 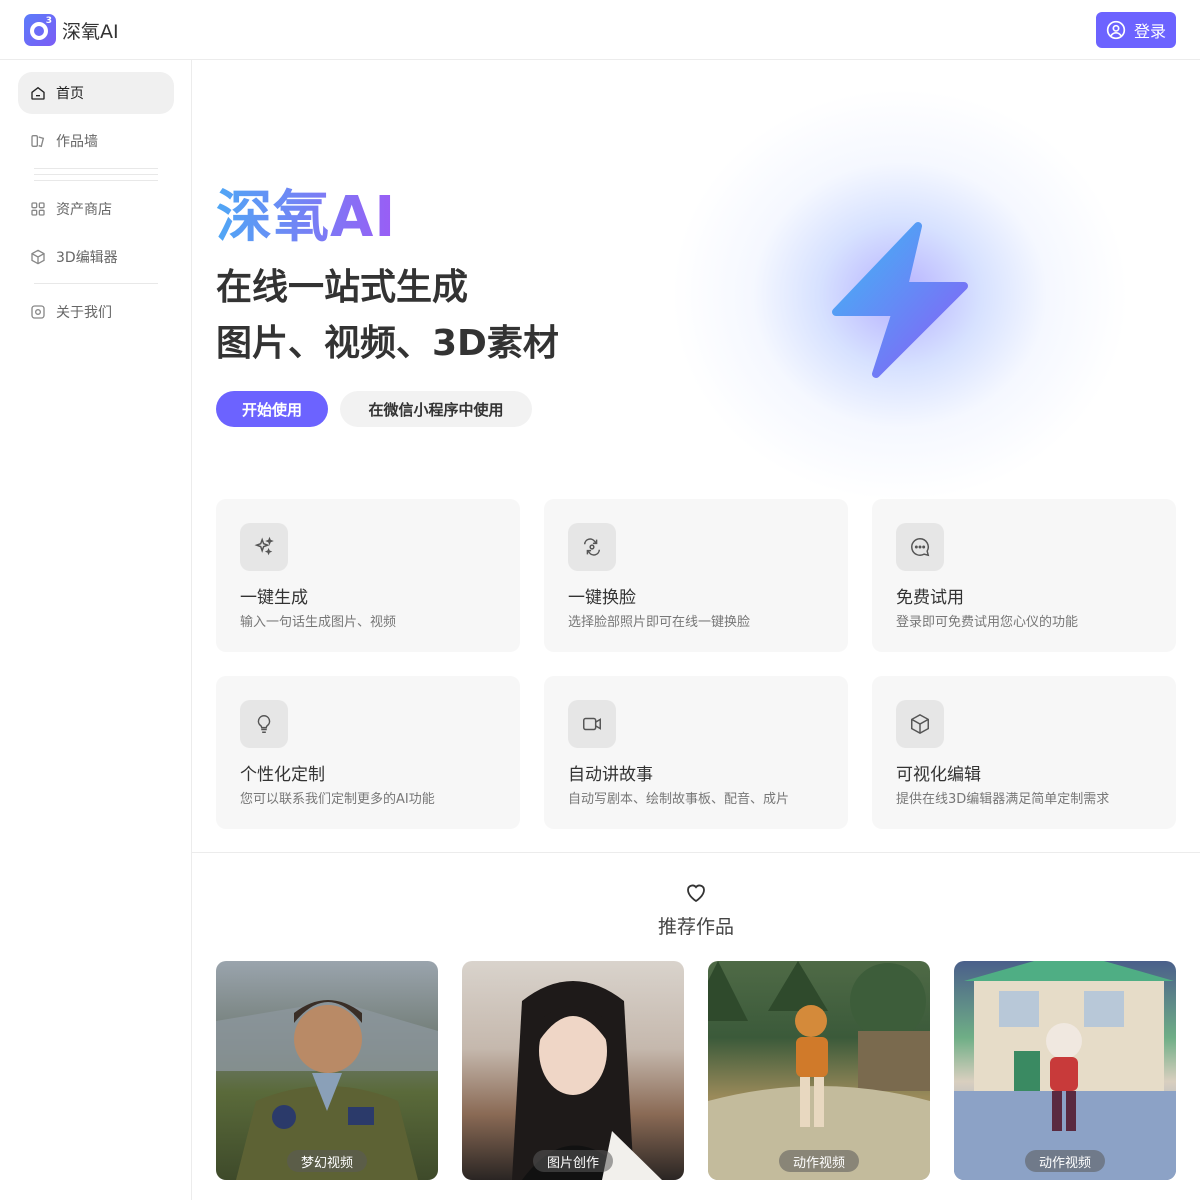 What do you see at coordinates (84, 313) in the screenshot?
I see `sidebar-item-label: 关于我们` at bounding box center [84, 313].